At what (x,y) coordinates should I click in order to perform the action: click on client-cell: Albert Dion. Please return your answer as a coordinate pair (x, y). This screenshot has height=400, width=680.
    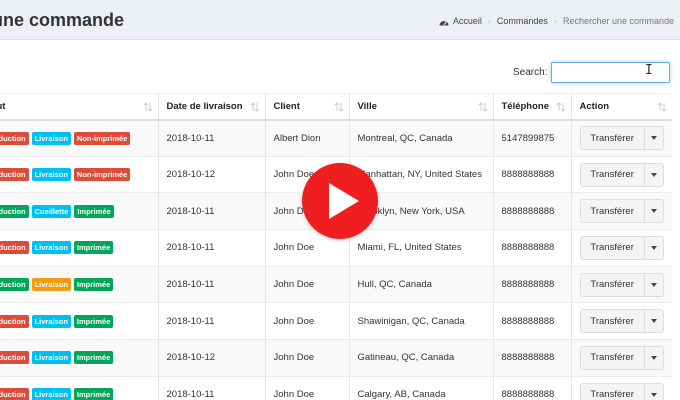
    Looking at the image, I should click on (307, 138).